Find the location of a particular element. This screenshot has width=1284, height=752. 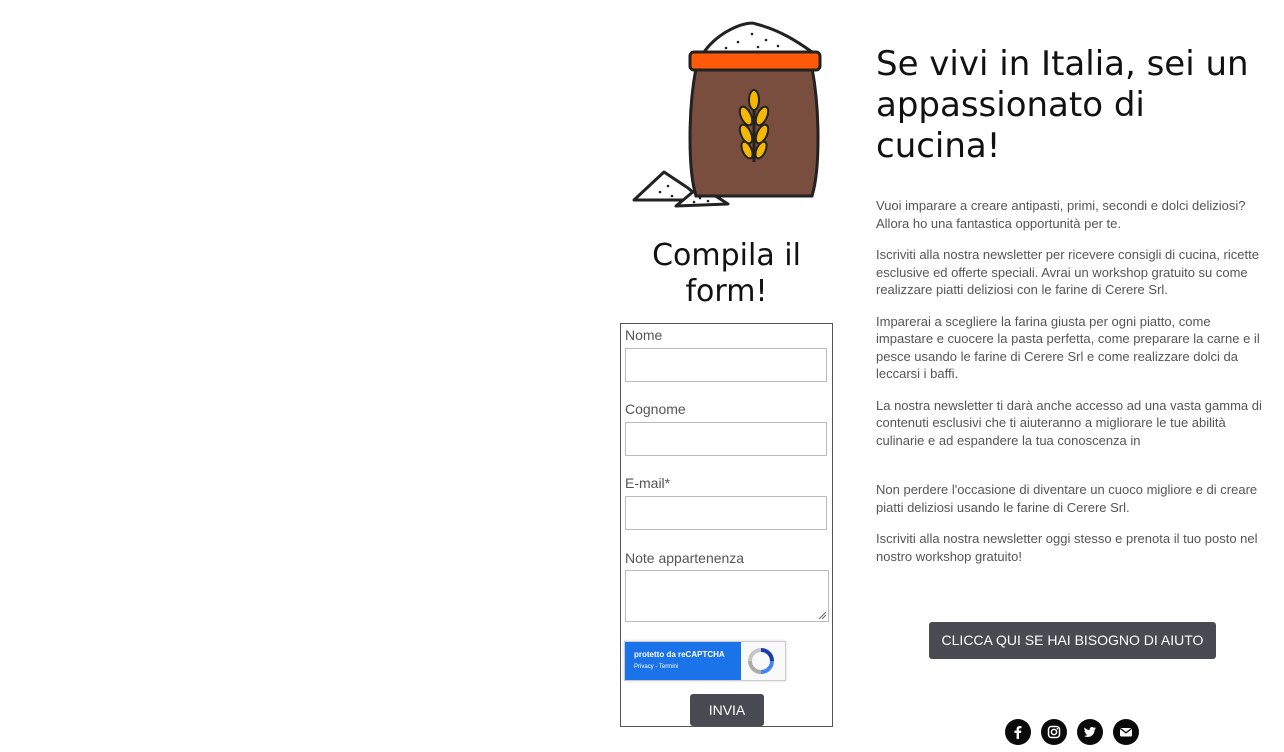

recaptcha-icon is located at coordinates (761, 661).